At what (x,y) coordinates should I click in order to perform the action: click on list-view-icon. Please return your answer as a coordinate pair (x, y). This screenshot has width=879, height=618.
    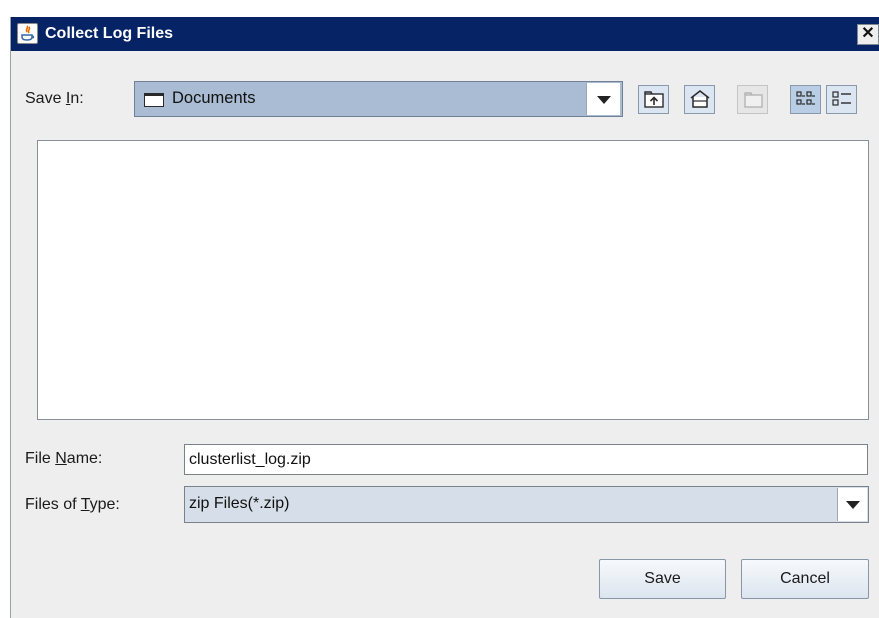
    Looking at the image, I should click on (805, 98).